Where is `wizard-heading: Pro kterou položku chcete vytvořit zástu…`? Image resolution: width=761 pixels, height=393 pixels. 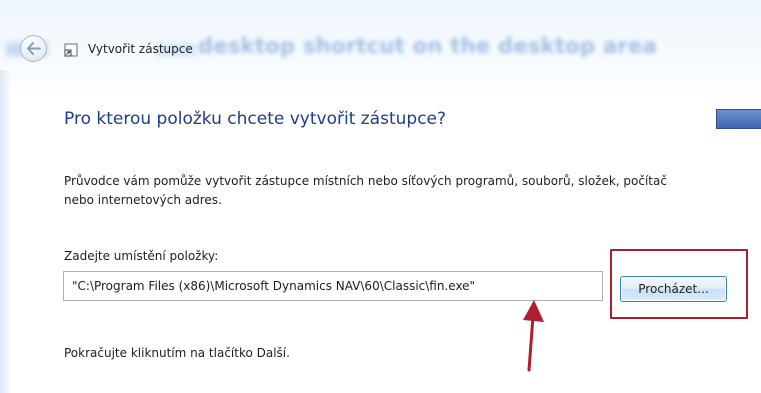
wizard-heading: Pro kterou položku chcete vytvořit zástu… is located at coordinates (255, 119).